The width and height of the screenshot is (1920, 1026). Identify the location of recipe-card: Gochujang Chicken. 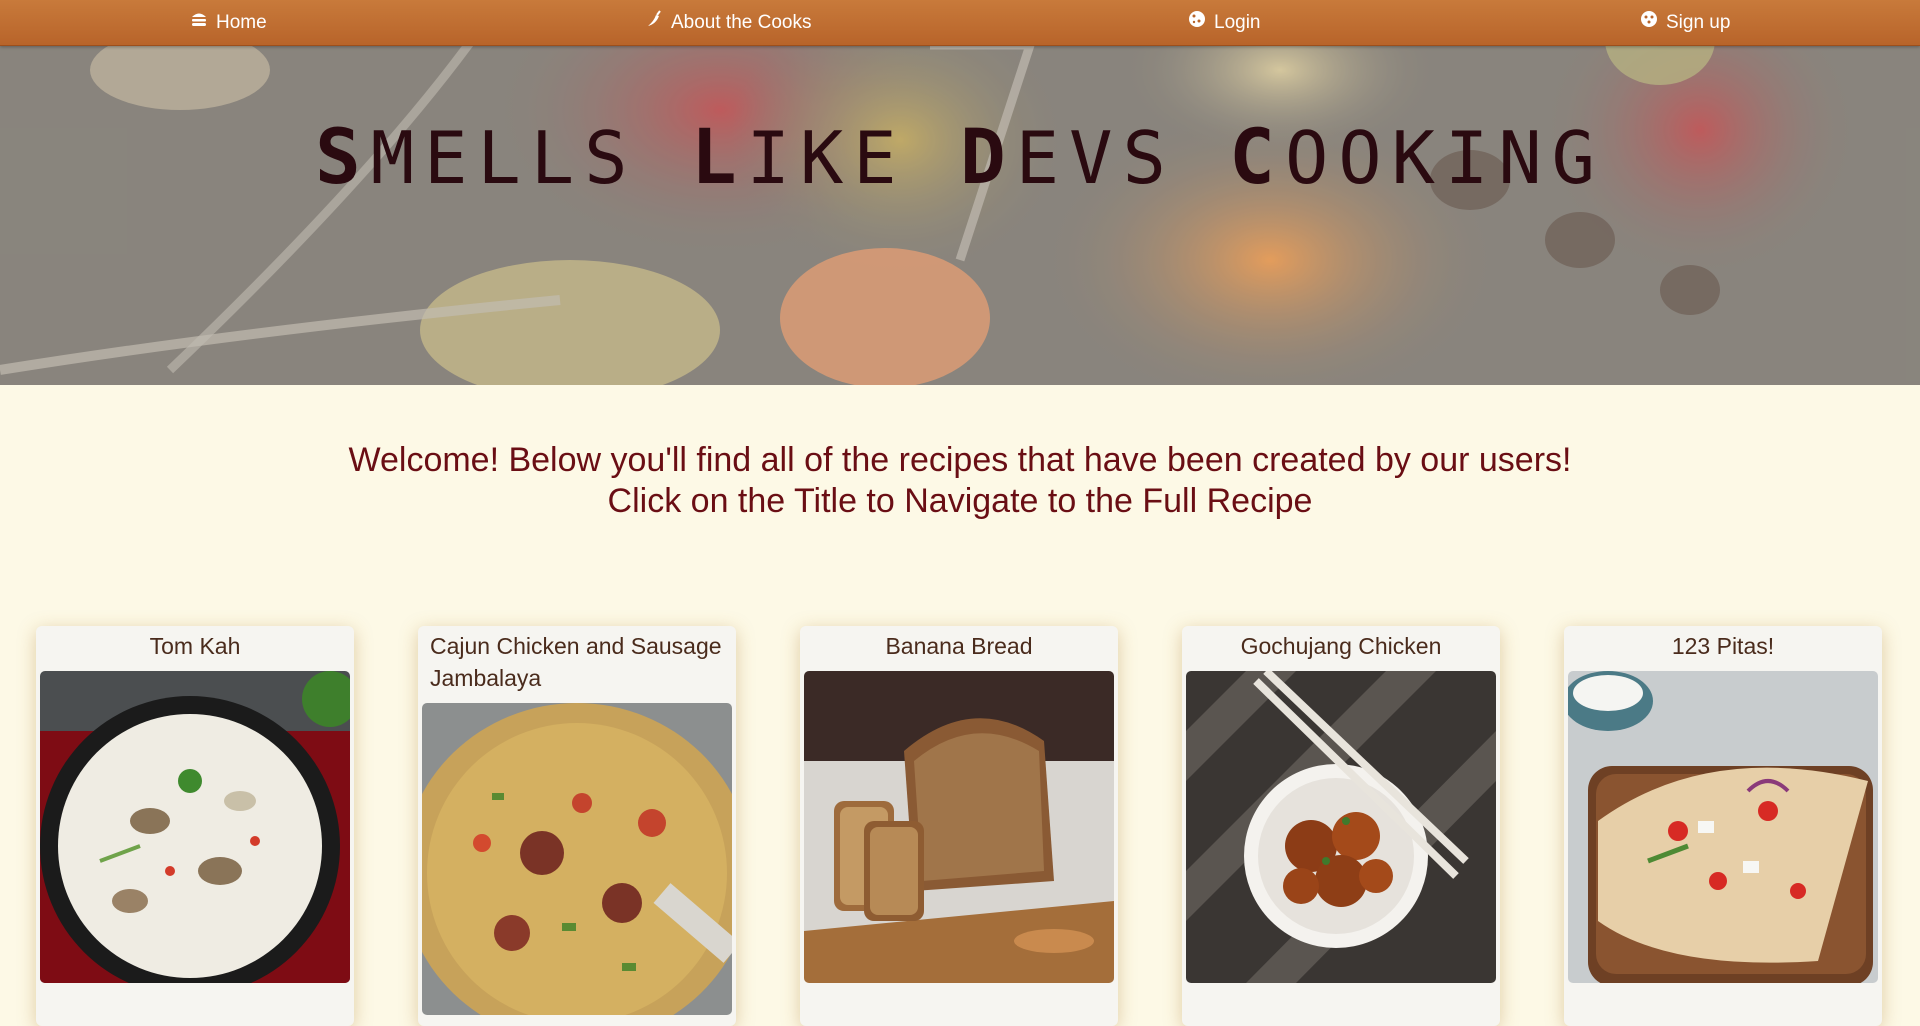
(1341, 826).